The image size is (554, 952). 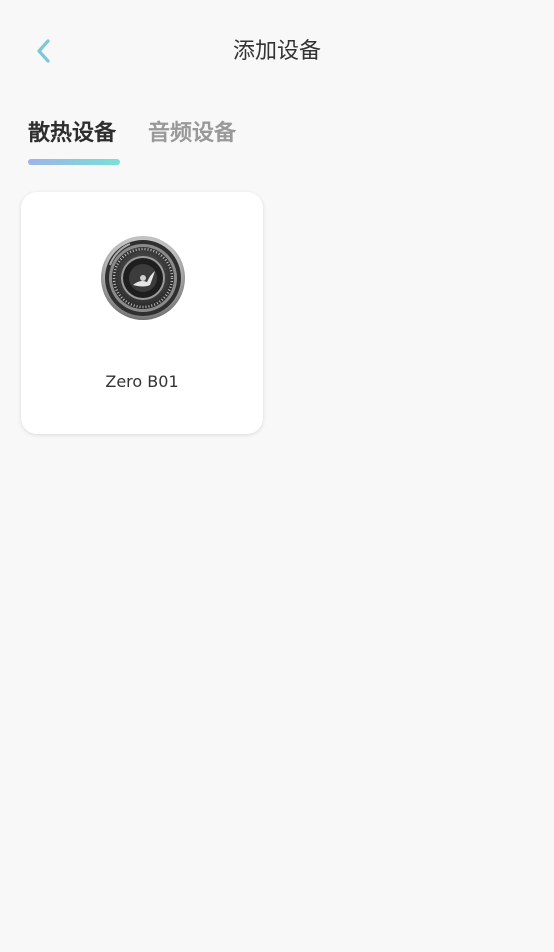 I want to click on tab-cooling-devices: 散热设备, so click(x=72, y=134).